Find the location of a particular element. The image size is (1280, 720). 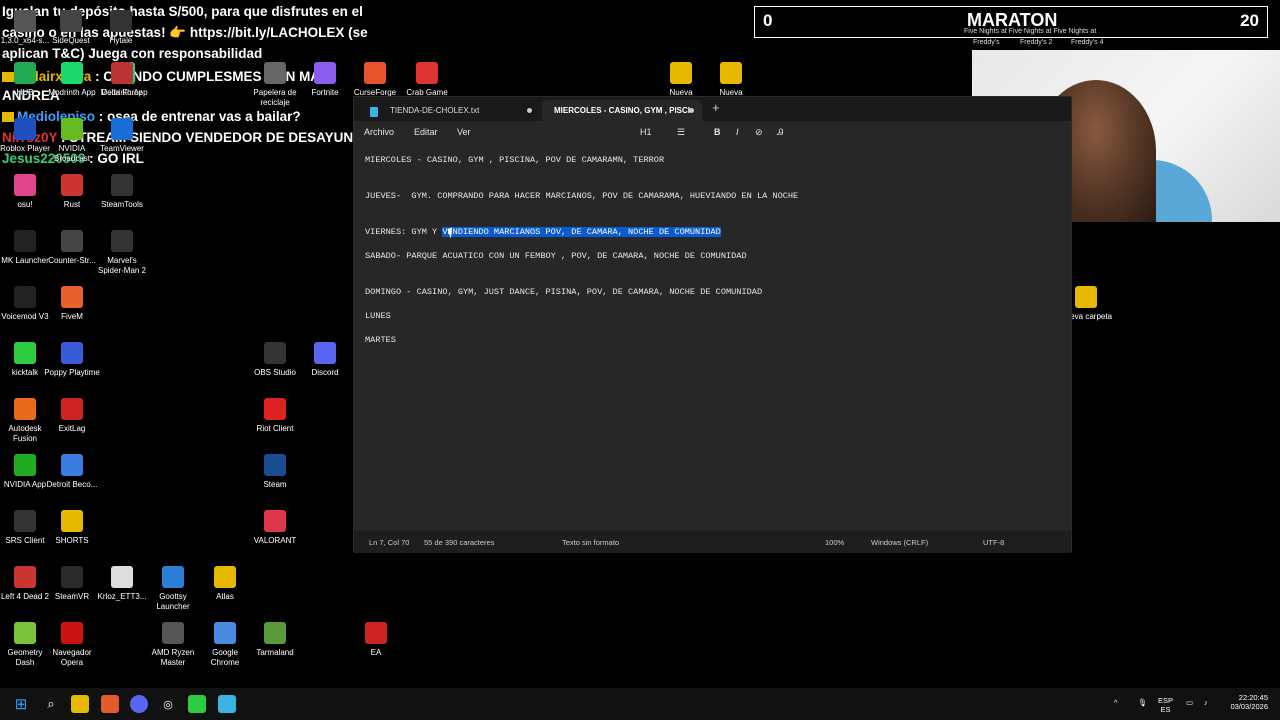

obs-taskbar-icon: ◎ is located at coordinates (168, 704).